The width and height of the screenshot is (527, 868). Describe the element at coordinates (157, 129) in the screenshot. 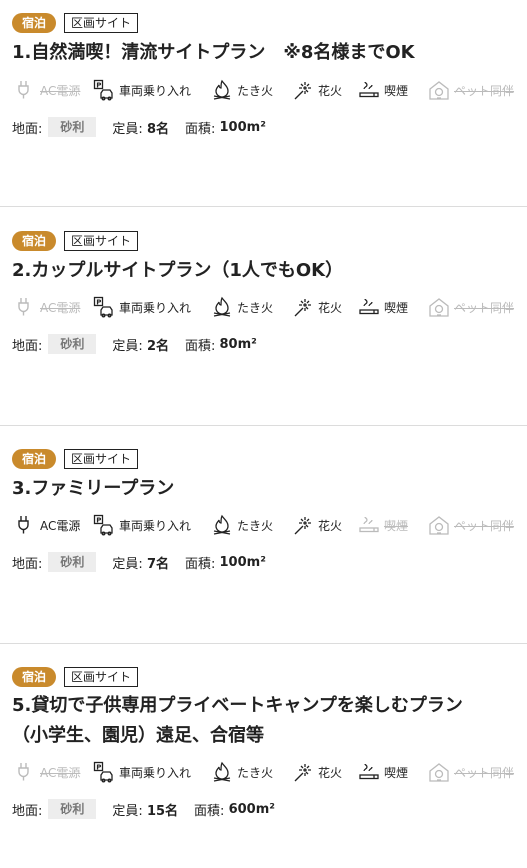

I see `capacity-value: 8名` at that location.